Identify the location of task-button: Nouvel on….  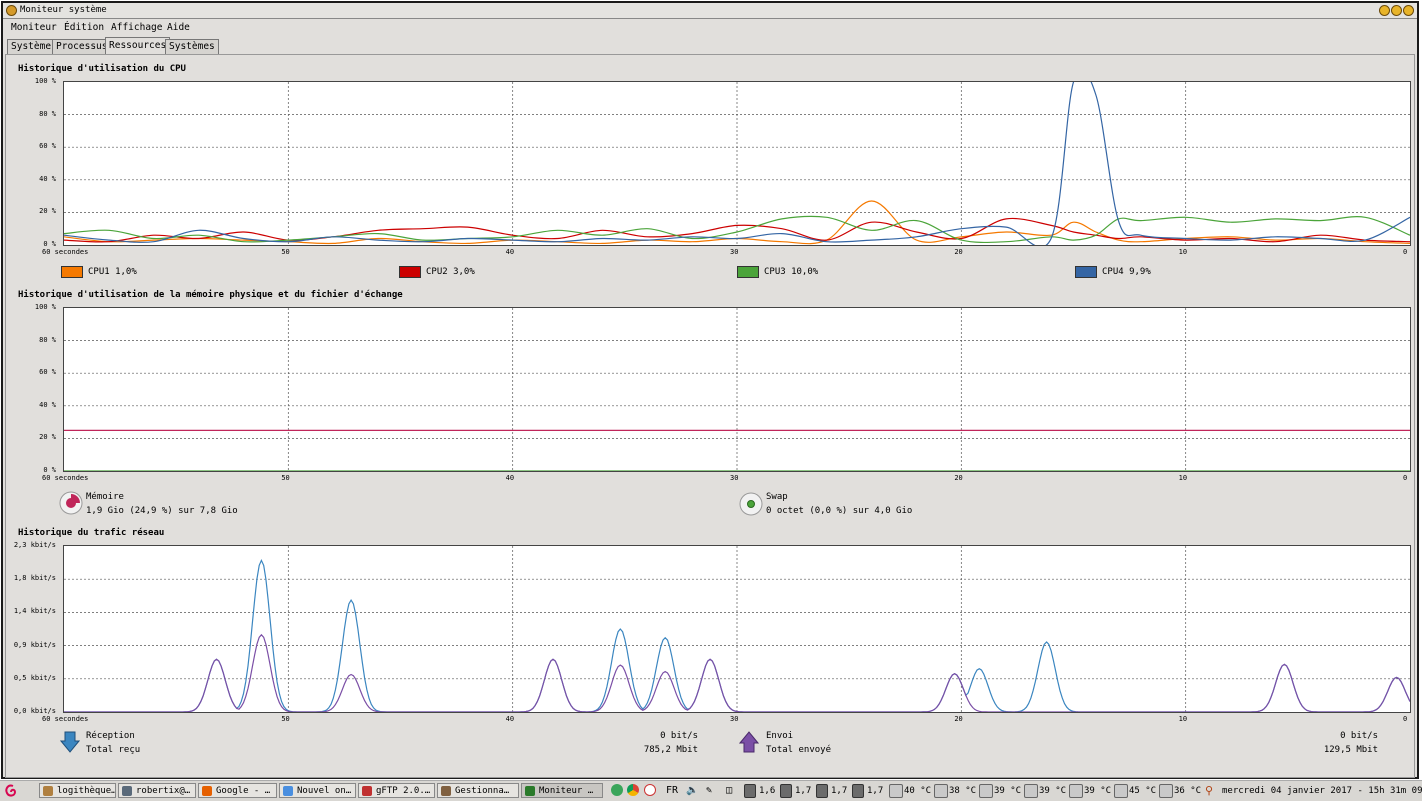
(317, 790).